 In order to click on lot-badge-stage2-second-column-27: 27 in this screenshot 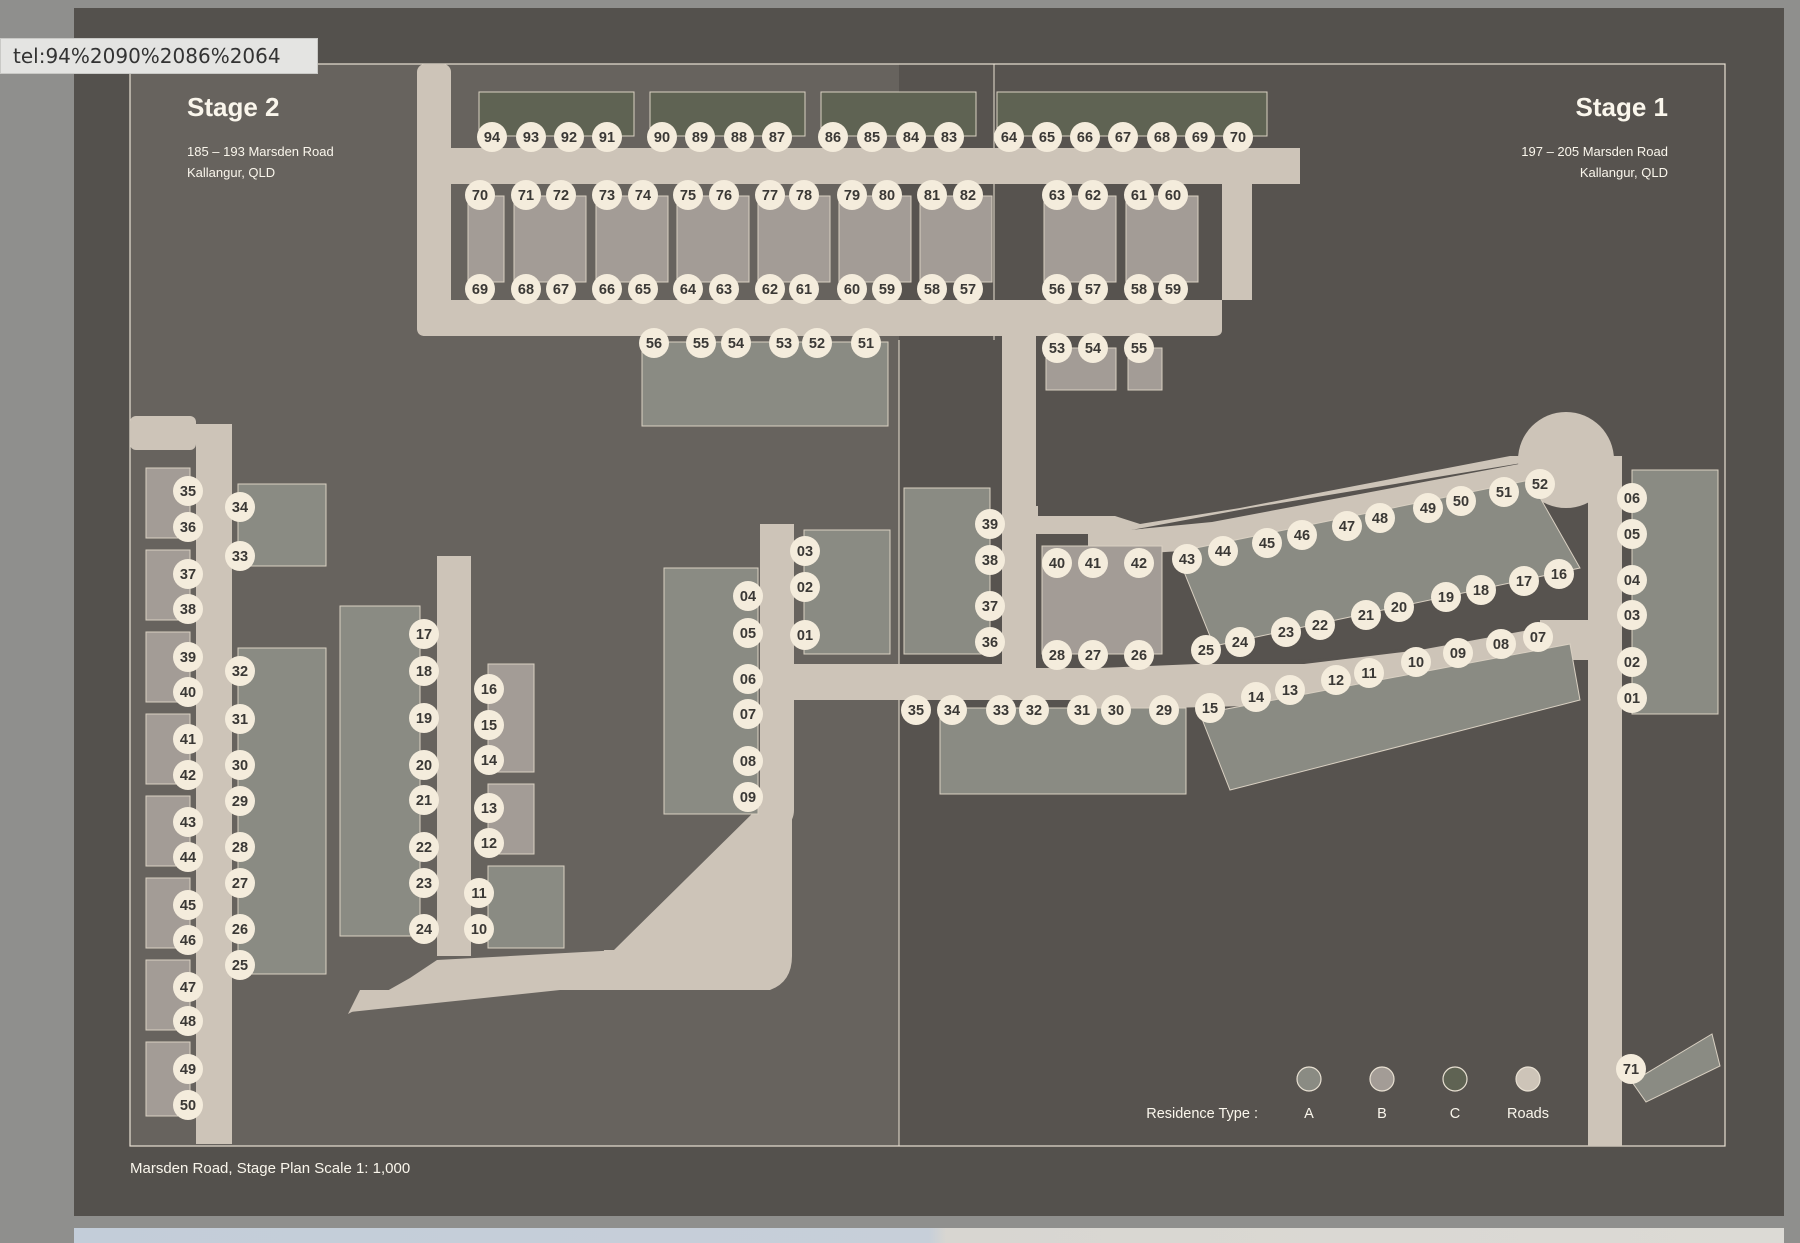, I will do `click(240, 883)`.